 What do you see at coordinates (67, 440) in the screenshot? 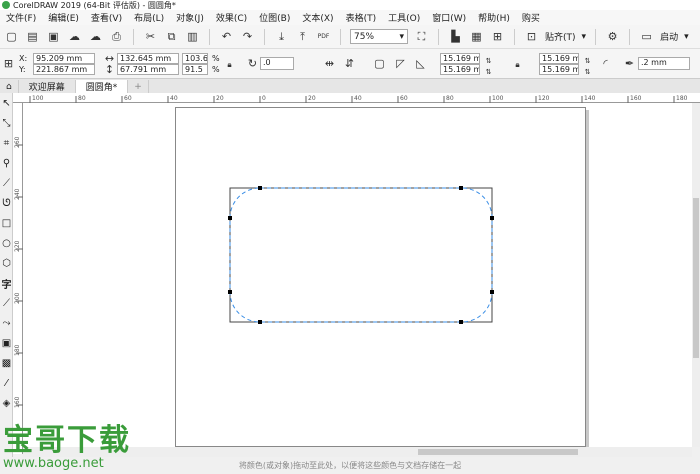
I see `watermark-title: 宝哥下载` at bounding box center [67, 440].